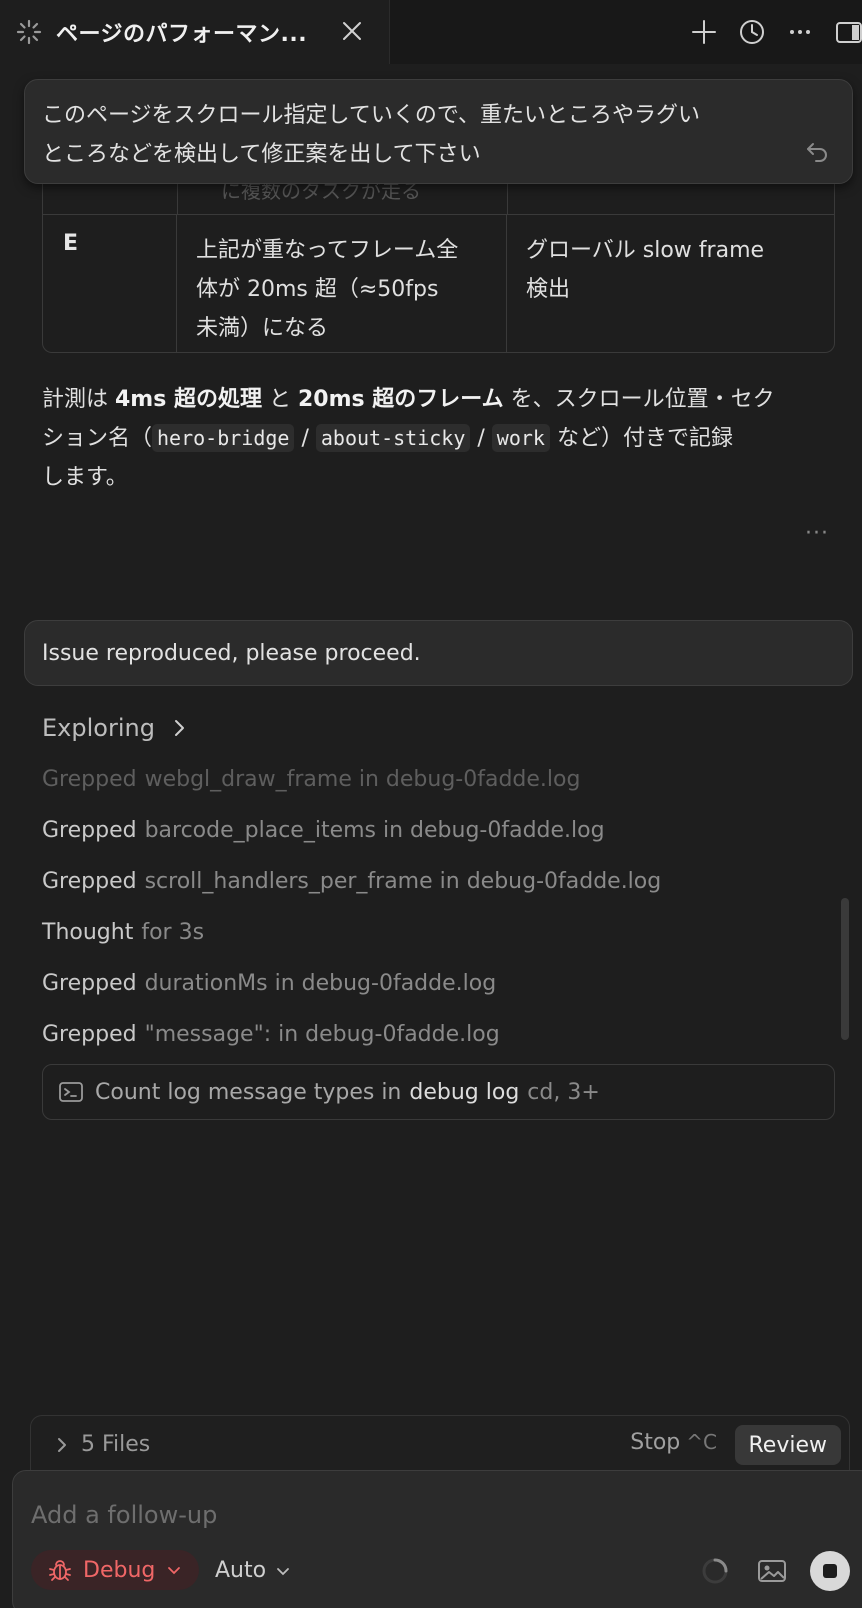 This screenshot has height=1608, width=862. Describe the element at coordinates (371, 115) in the screenshot. I see `pinned-message-line1: このページをスクロール指定していくので、重たいところやラグい` at that location.